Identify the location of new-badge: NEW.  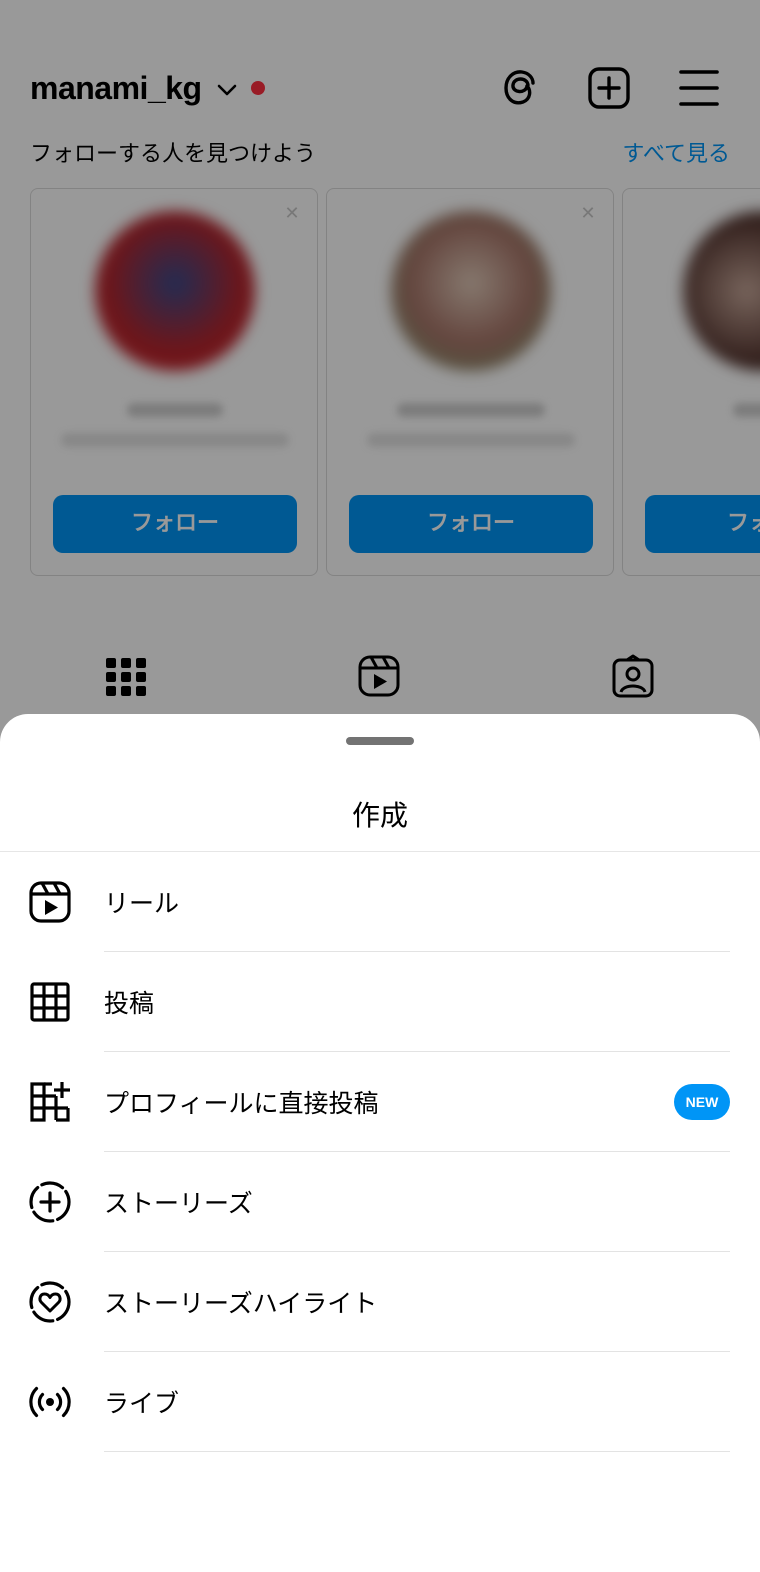
(702, 1102).